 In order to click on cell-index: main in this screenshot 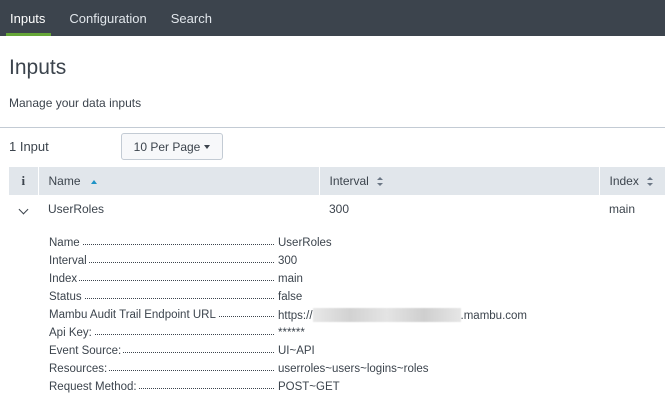, I will do `click(622, 209)`.